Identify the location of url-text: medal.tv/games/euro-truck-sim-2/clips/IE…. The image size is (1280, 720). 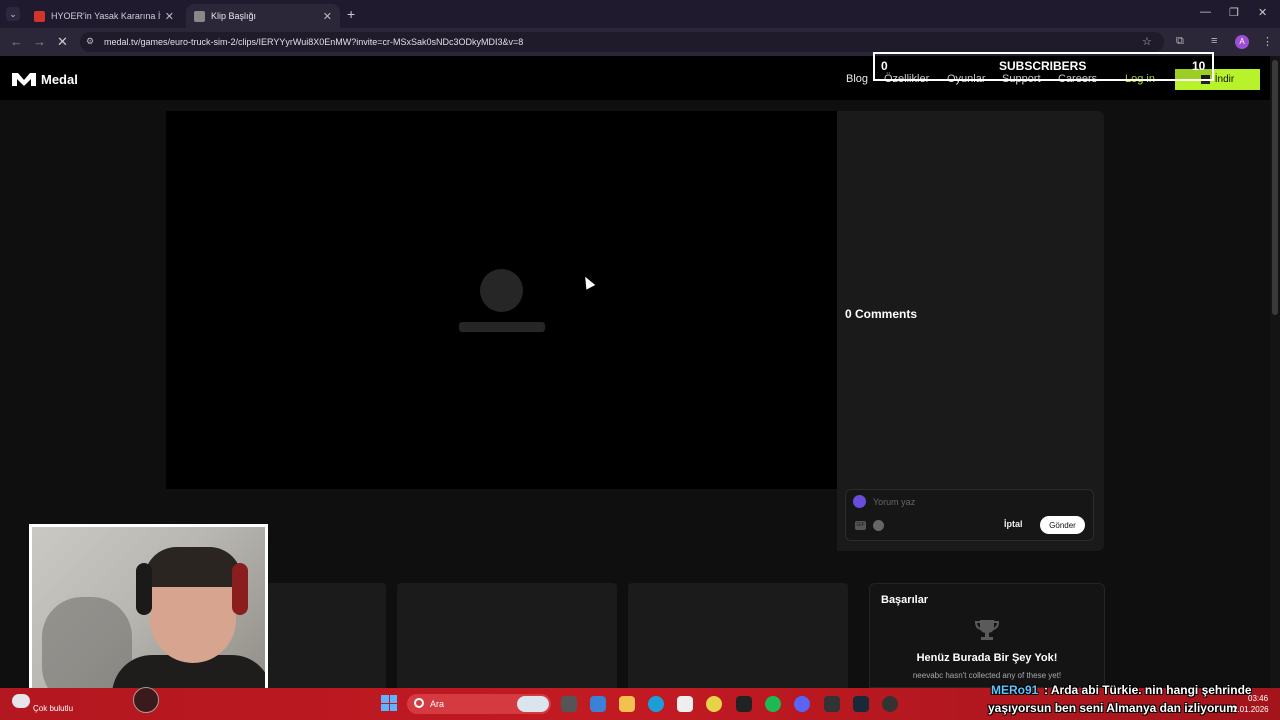
(313, 42).